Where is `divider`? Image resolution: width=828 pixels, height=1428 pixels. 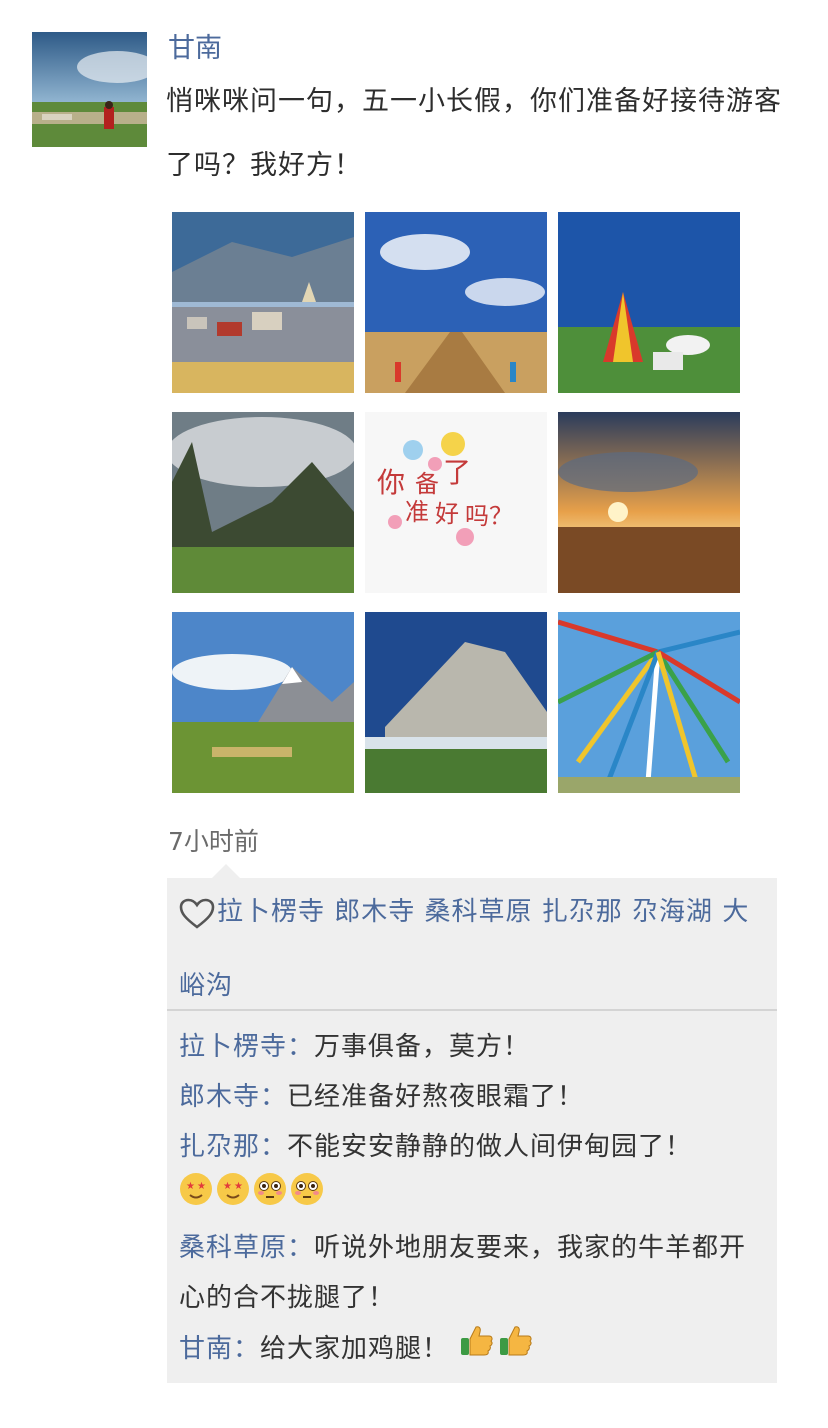
divider is located at coordinates (472, 1010).